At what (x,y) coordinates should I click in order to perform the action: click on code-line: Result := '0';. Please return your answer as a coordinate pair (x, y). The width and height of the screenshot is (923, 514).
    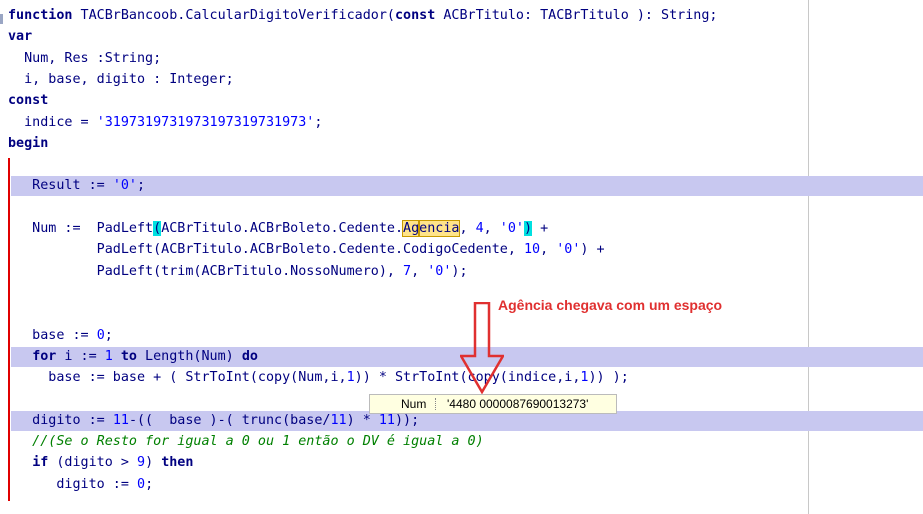
    Looking at the image, I should click on (76, 185).